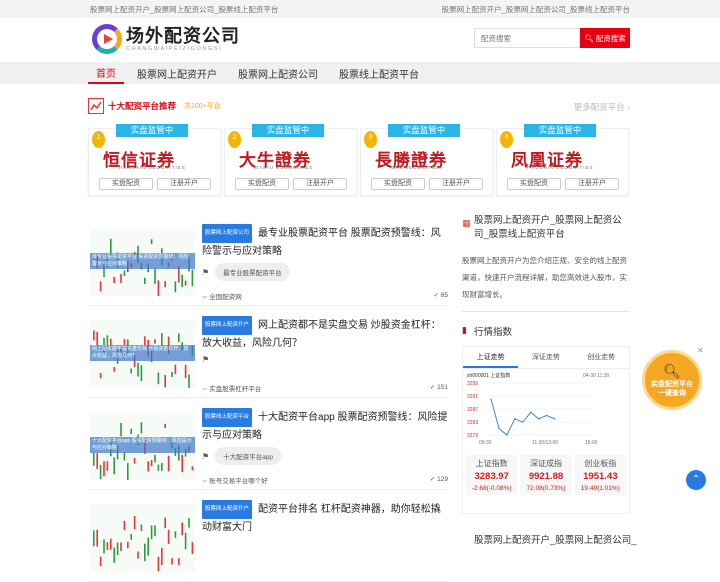  Describe the element at coordinates (325, 334) in the screenshot. I see `article-title: 股票网上配资开户 网上配资都不是实盘交易 炒股资金杠杆：放大收益，风险几何？` at that location.